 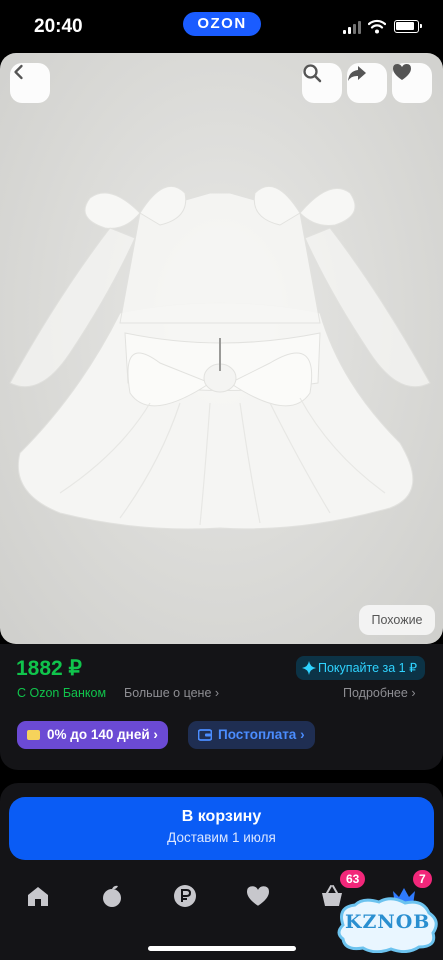 I want to click on card-icon, so click(x=33, y=735).